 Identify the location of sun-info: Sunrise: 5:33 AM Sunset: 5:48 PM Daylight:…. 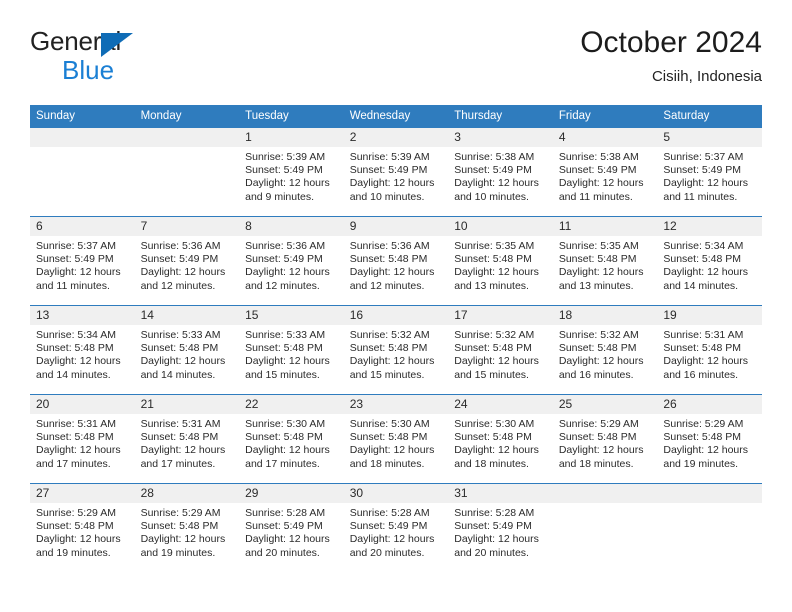
(187, 353).